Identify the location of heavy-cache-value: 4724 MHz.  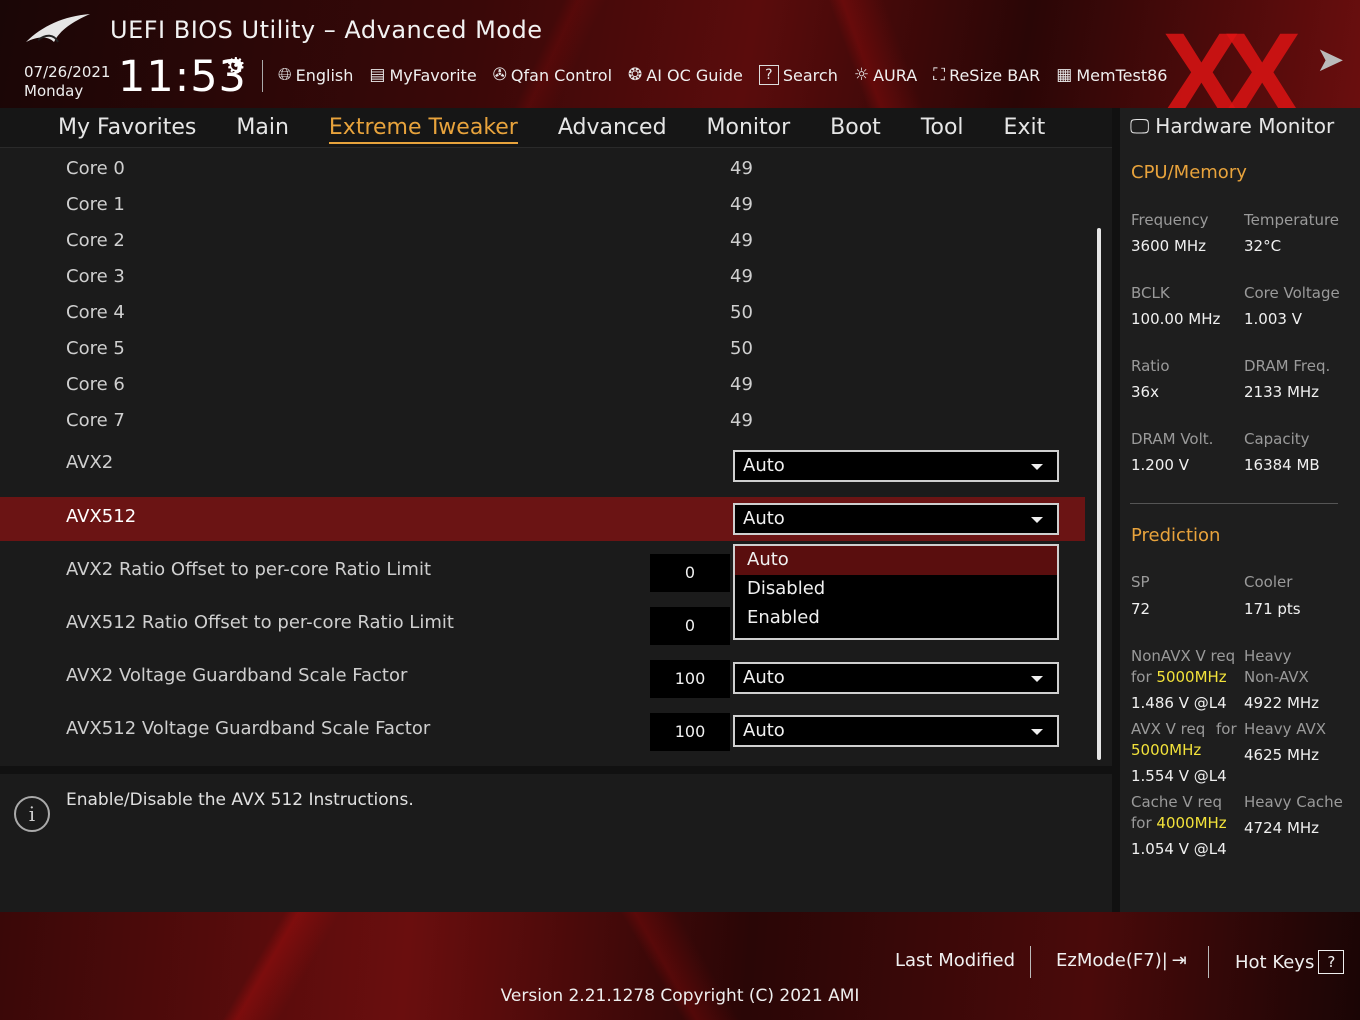
(1282, 828).